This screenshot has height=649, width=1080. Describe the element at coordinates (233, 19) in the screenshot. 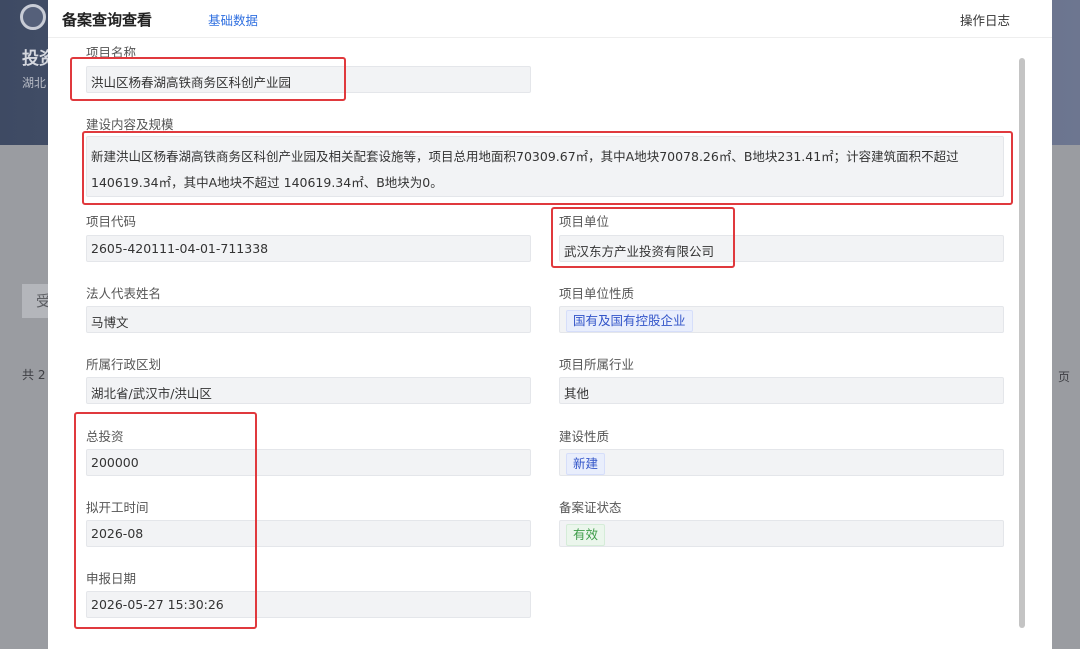

I see `tab-basic-data: 基础数据` at that location.